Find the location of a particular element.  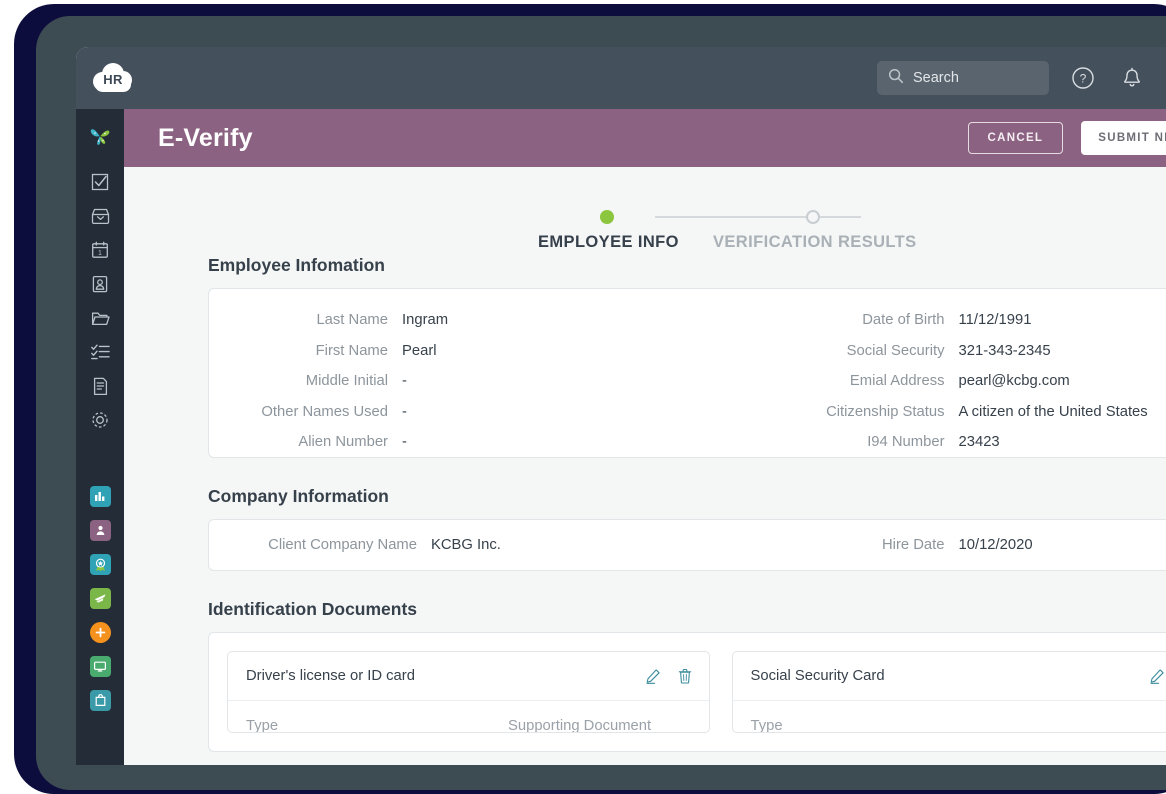

plus-circle-app-icon is located at coordinates (100, 632).